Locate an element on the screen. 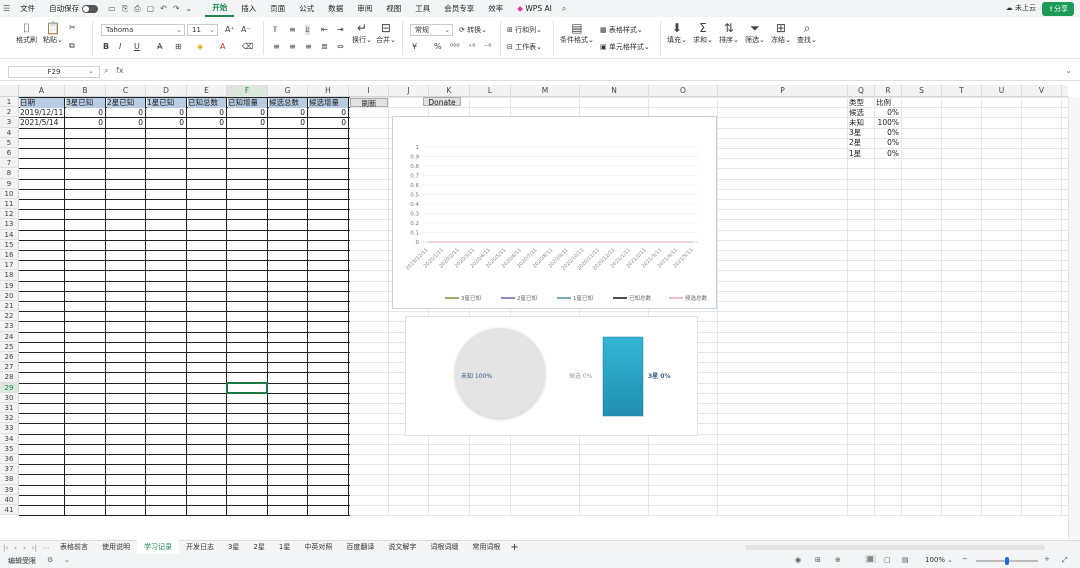 The image size is (1080, 568). autosave-label: 自动保存 is located at coordinates (73, 8).